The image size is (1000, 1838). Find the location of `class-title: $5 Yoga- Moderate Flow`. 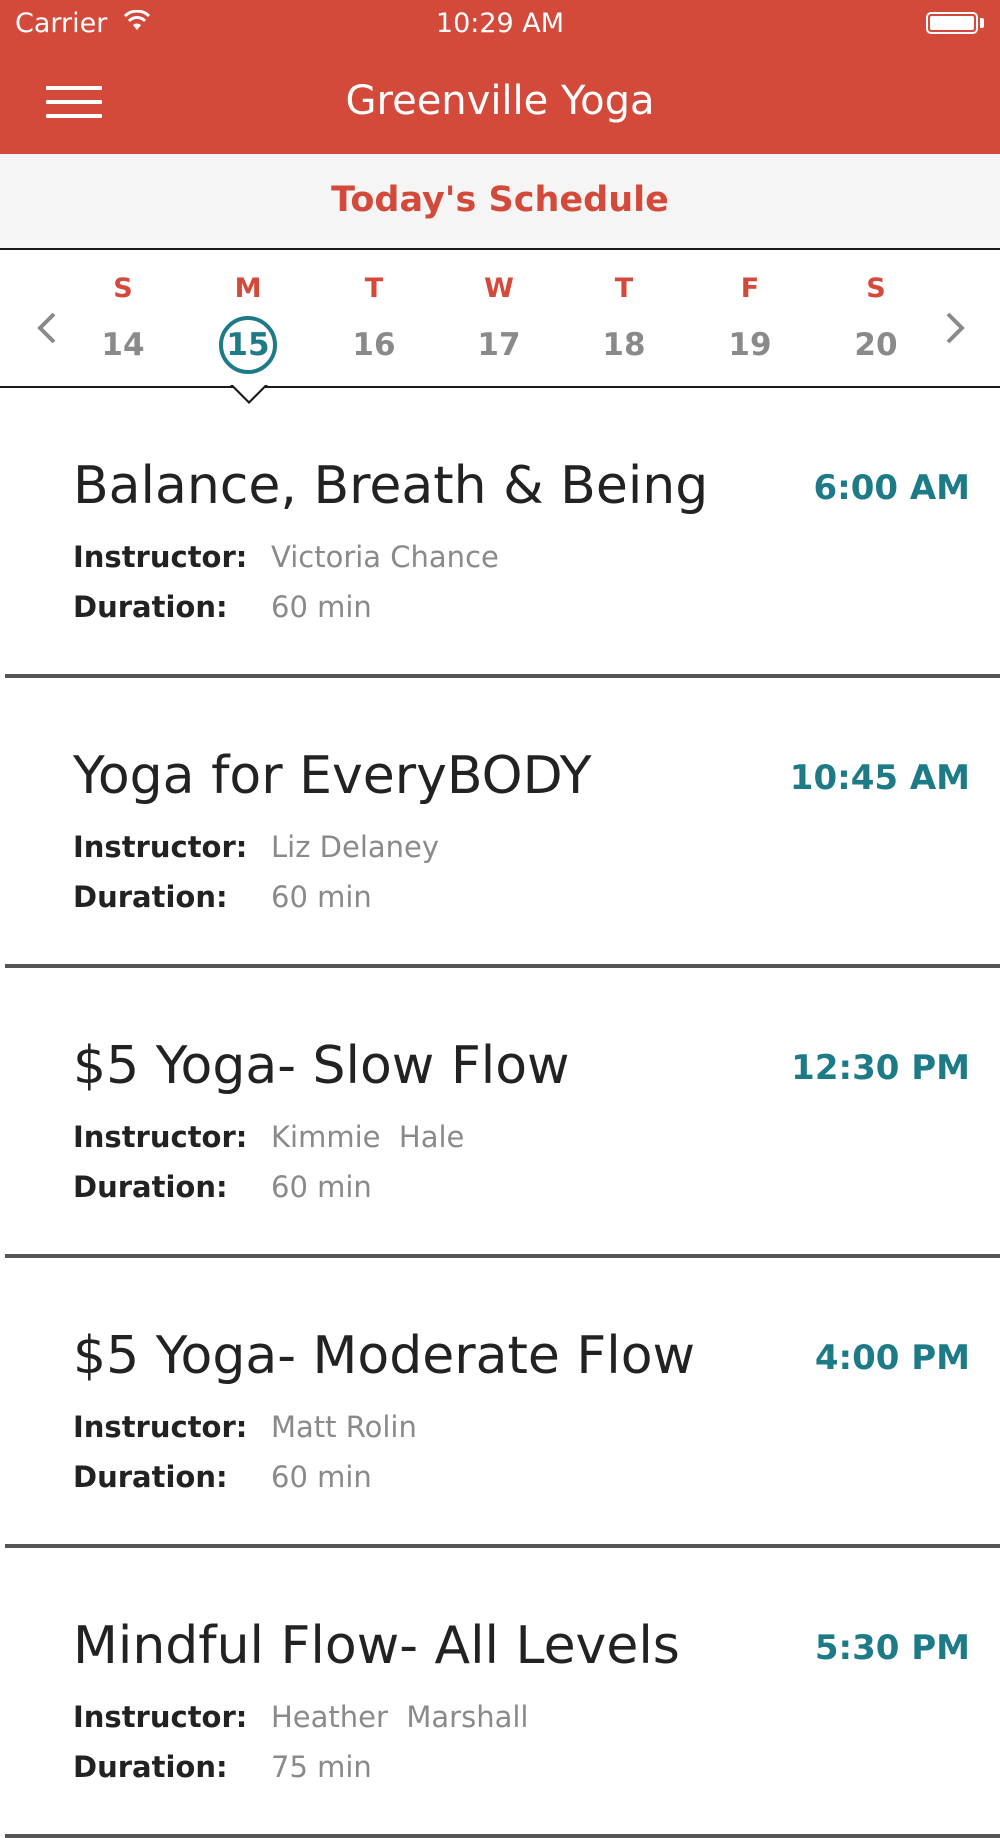

class-title: $5 Yoga- Moderate Flow is located at coordinates (384, 1356).